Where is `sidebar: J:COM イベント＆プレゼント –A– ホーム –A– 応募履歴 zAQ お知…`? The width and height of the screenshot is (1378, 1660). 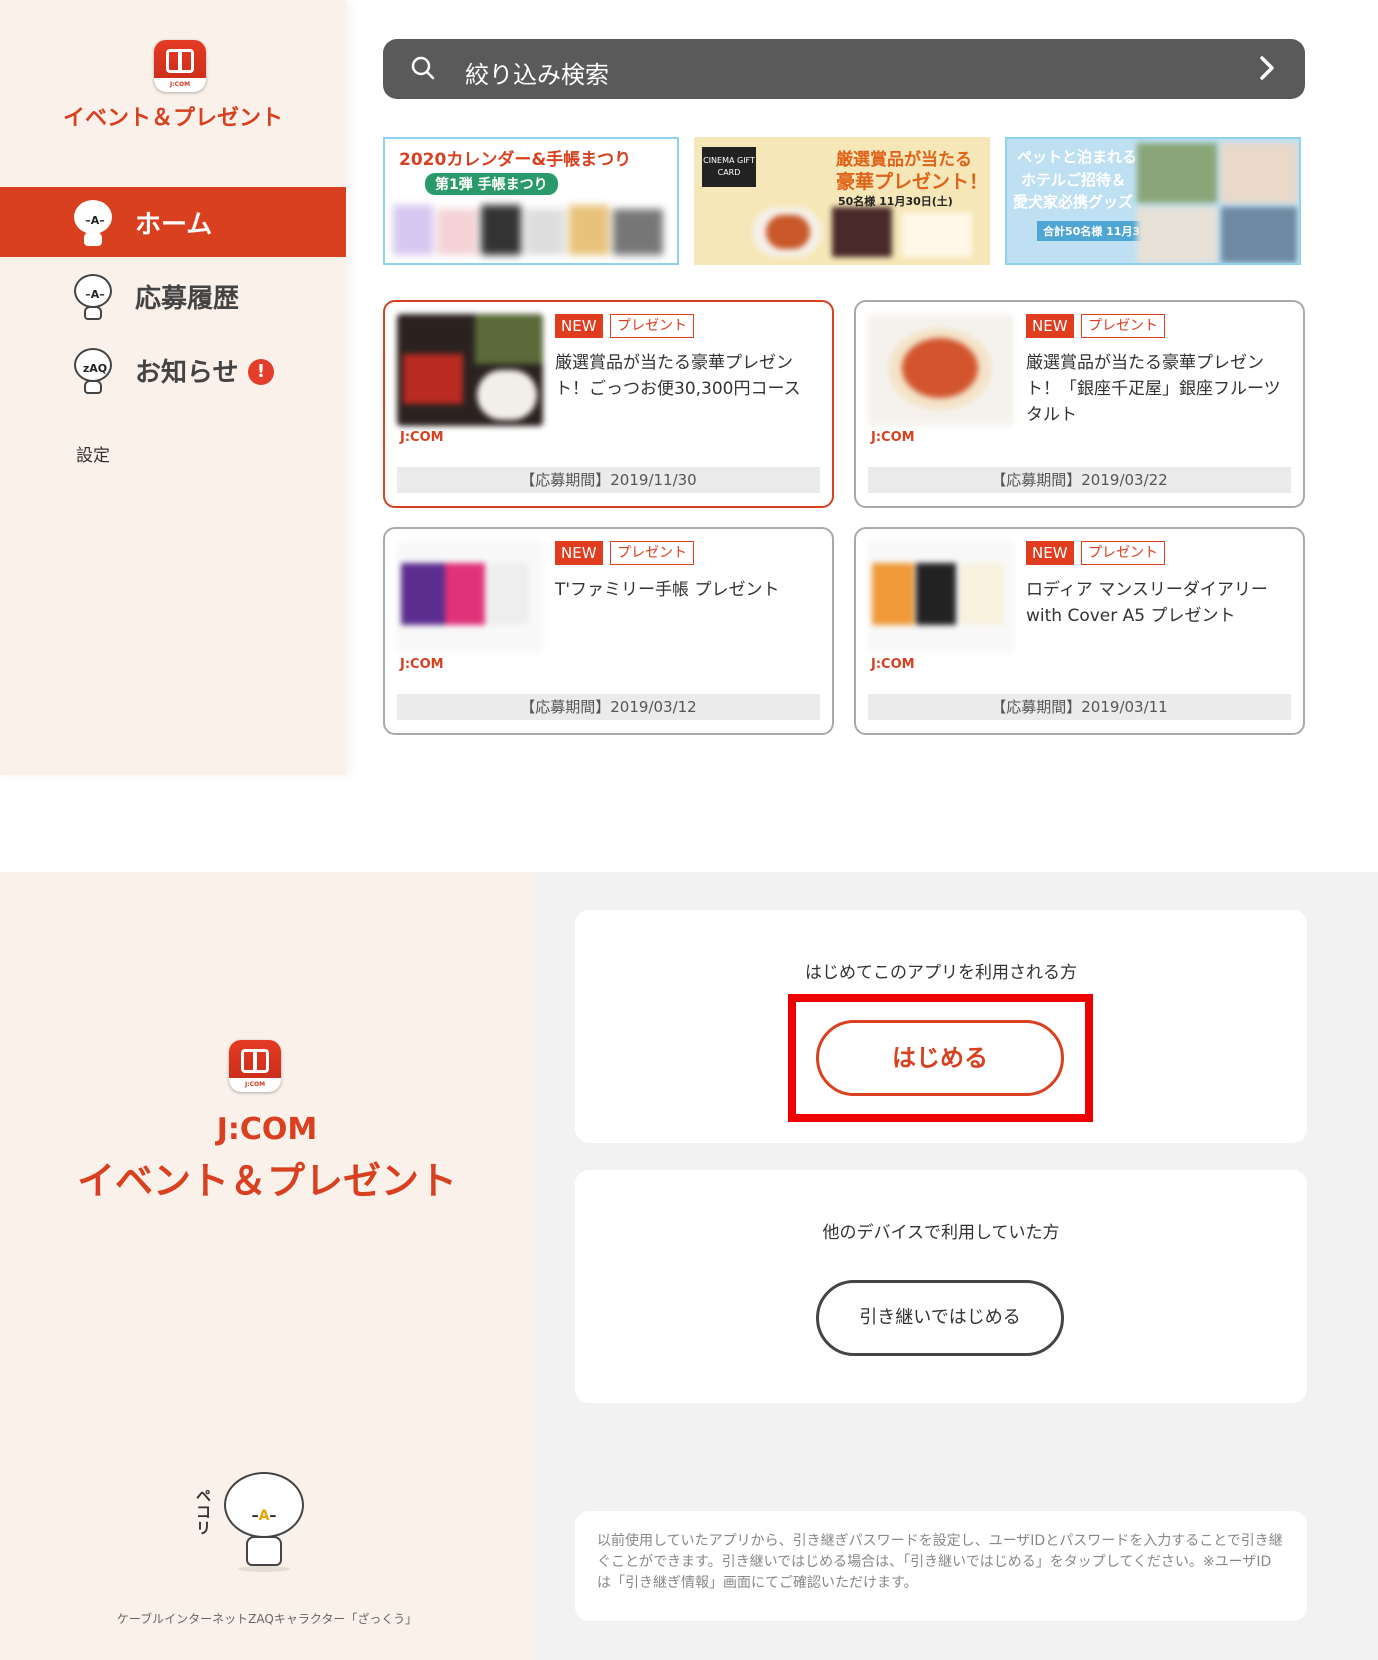
sidebar: J:COM イベント＆プレゼント –A– ホーム –A– 応募履歴 zAQ お知… is located at coordinates (173, 387).